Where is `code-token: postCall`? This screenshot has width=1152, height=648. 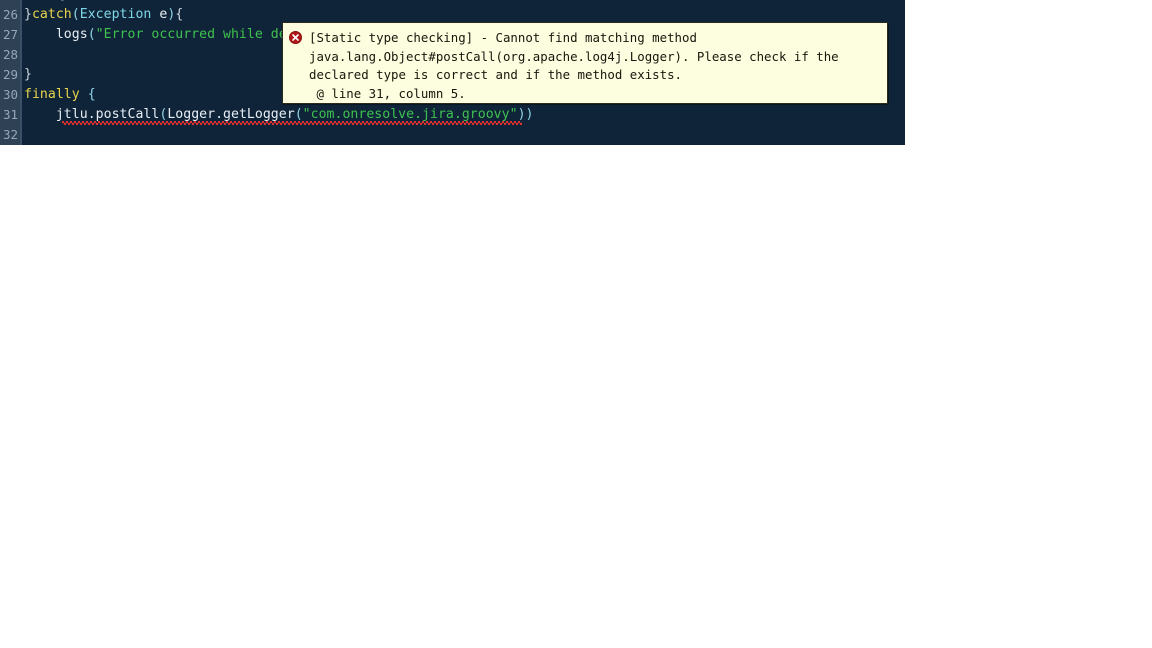
code-token: postCall is located at coordinates (127, 114).